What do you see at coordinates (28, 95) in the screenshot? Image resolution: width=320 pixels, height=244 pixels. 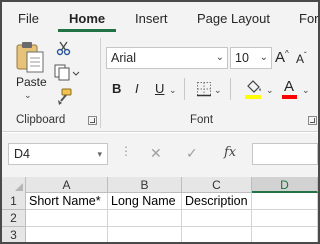 I see `paste-dropdown-icon: ⌄` at bounding box center [28, 95].